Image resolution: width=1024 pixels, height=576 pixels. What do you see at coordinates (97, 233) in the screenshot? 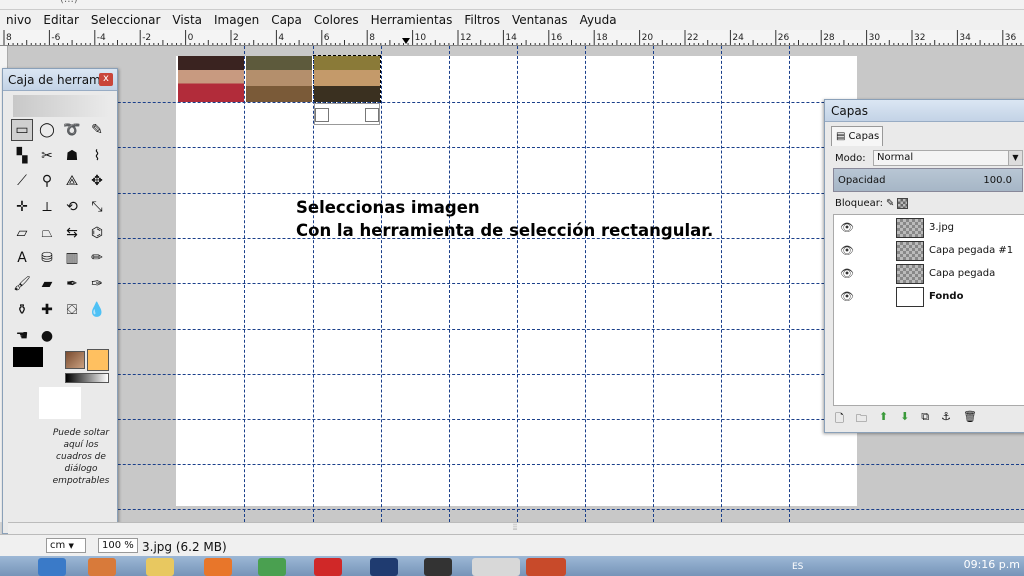
I see `cage-icon: ⌬` at bounding box center [97, 233].